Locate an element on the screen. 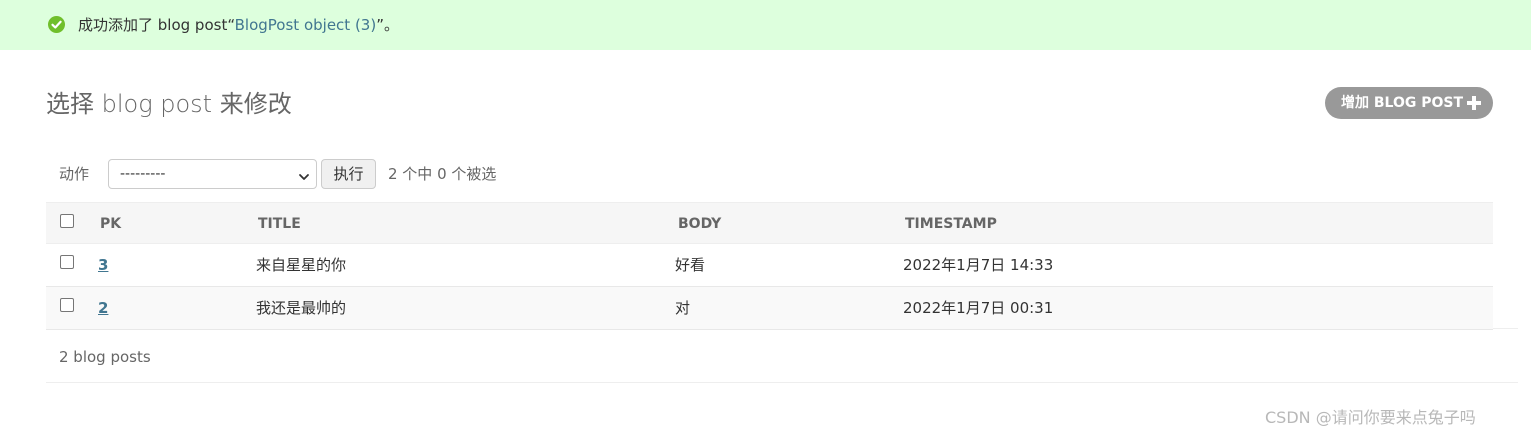 This screenshot has width=1531, height=437. column-header-body: BODY is located at coordinates (699, 224).